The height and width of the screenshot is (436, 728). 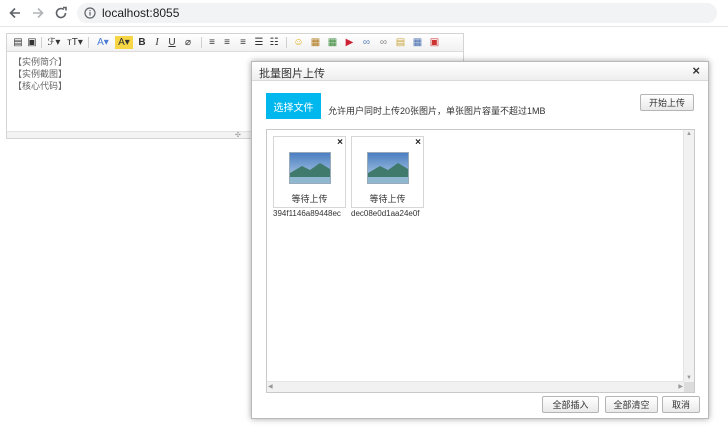 What do you see at coordinates (480, 71) in the screenshot?
I see `dialog-titlebar: 批量图片上传 ×` at bounding box center [480, 71].